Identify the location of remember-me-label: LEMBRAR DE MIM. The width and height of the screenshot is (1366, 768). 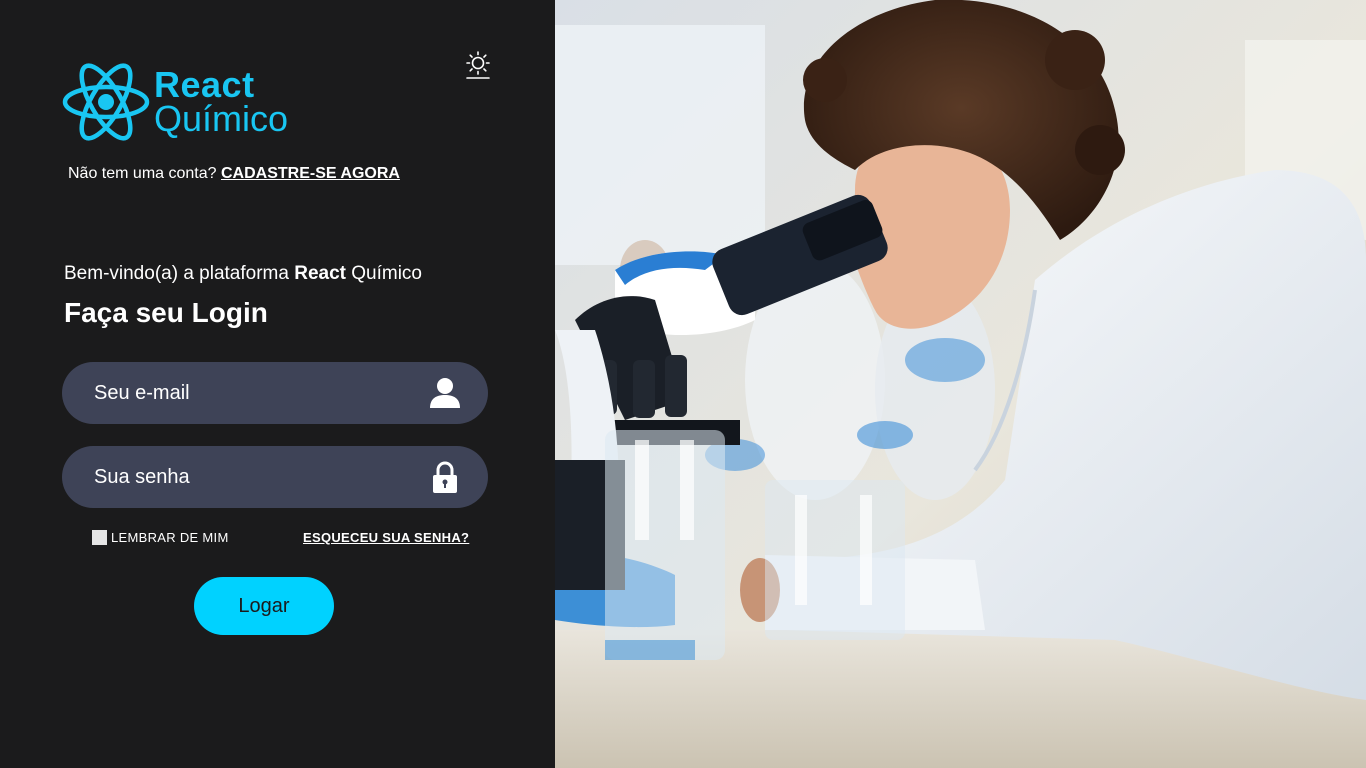
(170, 537).